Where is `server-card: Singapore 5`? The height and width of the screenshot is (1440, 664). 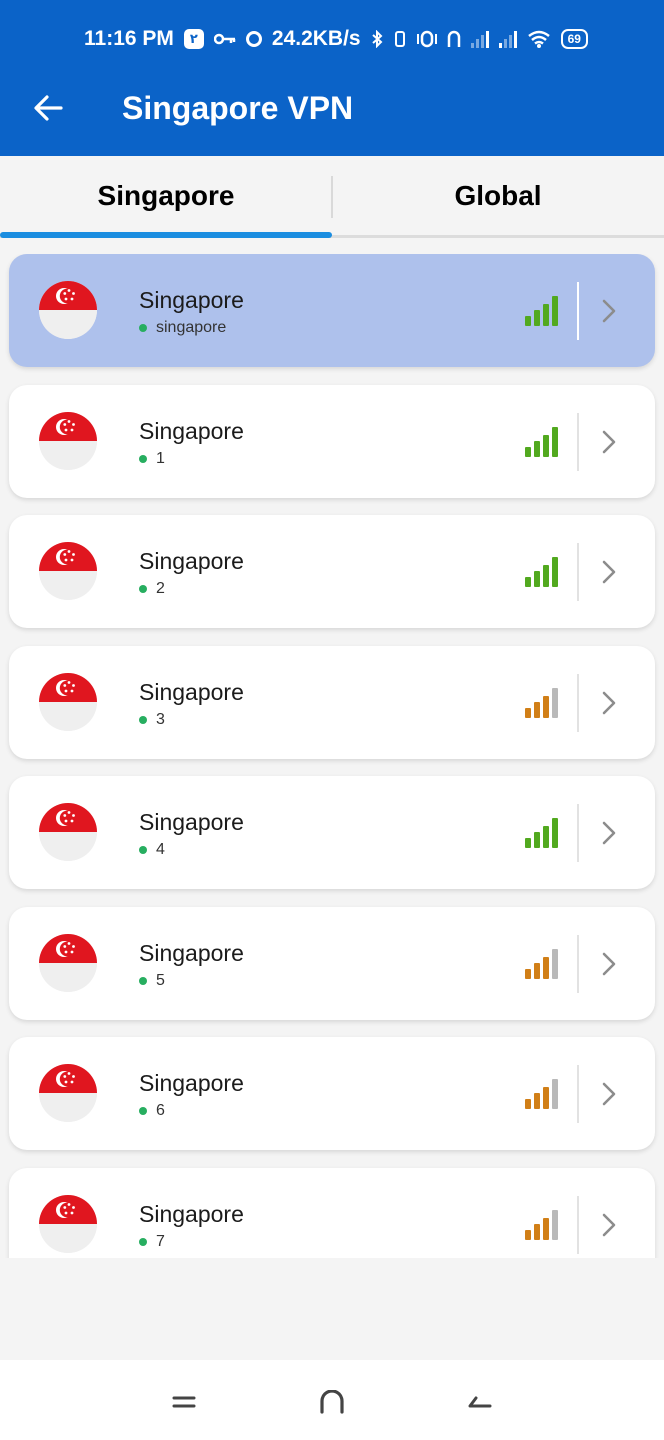
server-card: Singapore 5 is located at coordinates (332, 963).